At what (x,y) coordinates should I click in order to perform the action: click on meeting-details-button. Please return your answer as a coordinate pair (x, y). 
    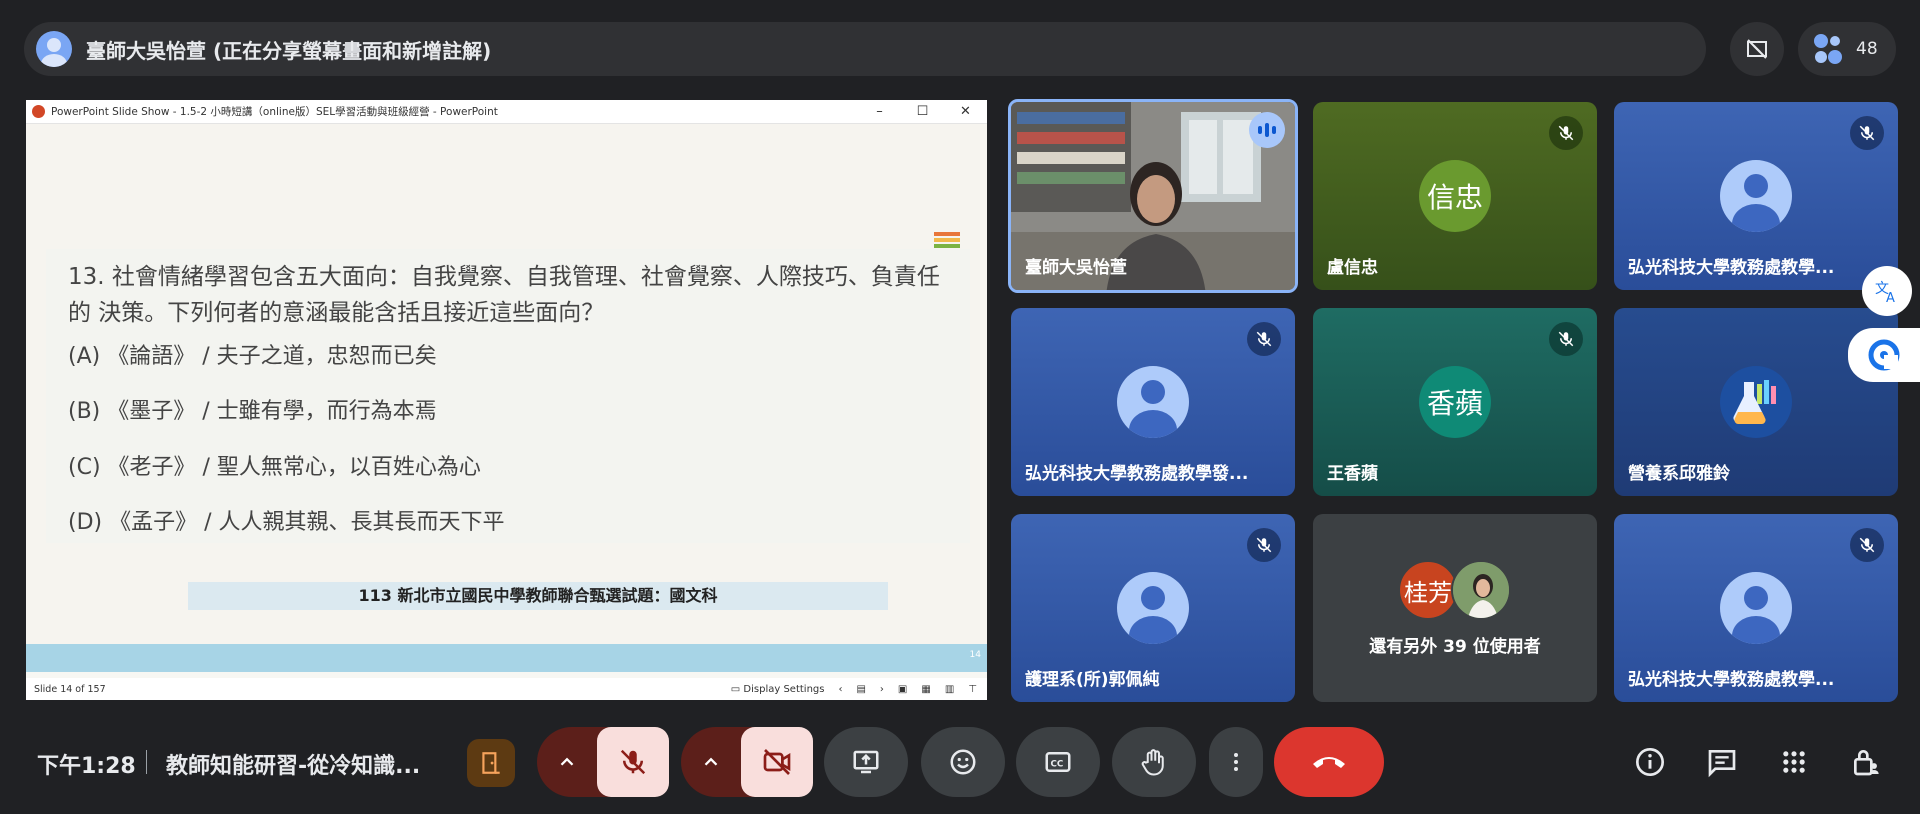
    Looking at the image, I should click on (1650, 762).